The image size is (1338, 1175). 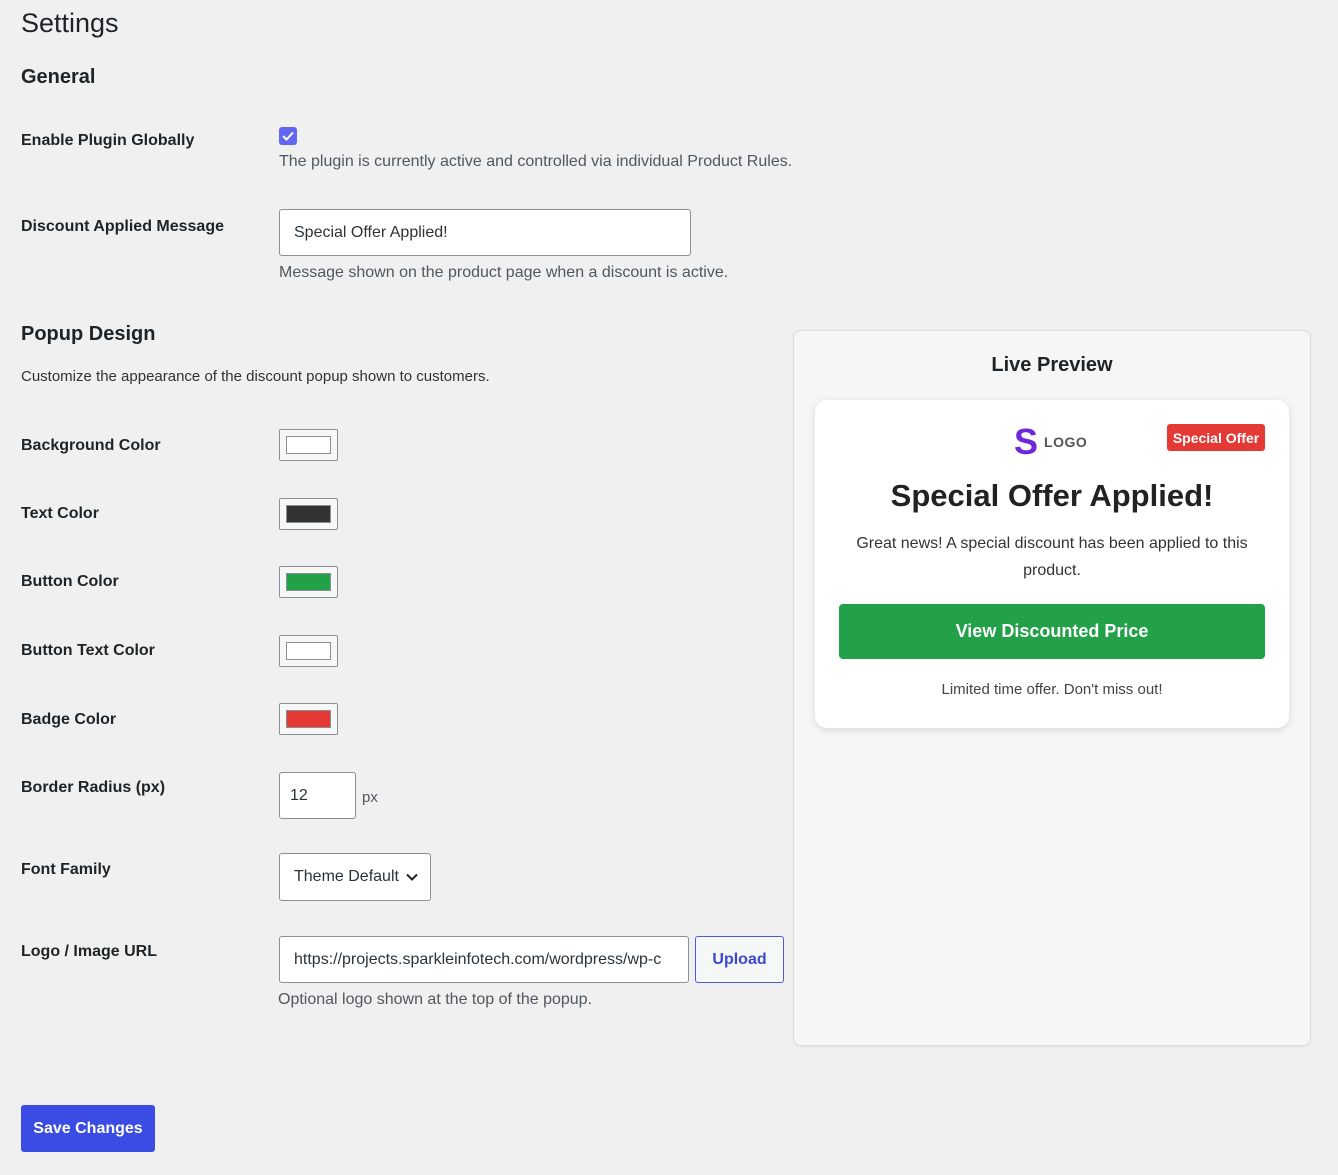 I want to click on button-text-color-picker, so click(x=308, y=651).